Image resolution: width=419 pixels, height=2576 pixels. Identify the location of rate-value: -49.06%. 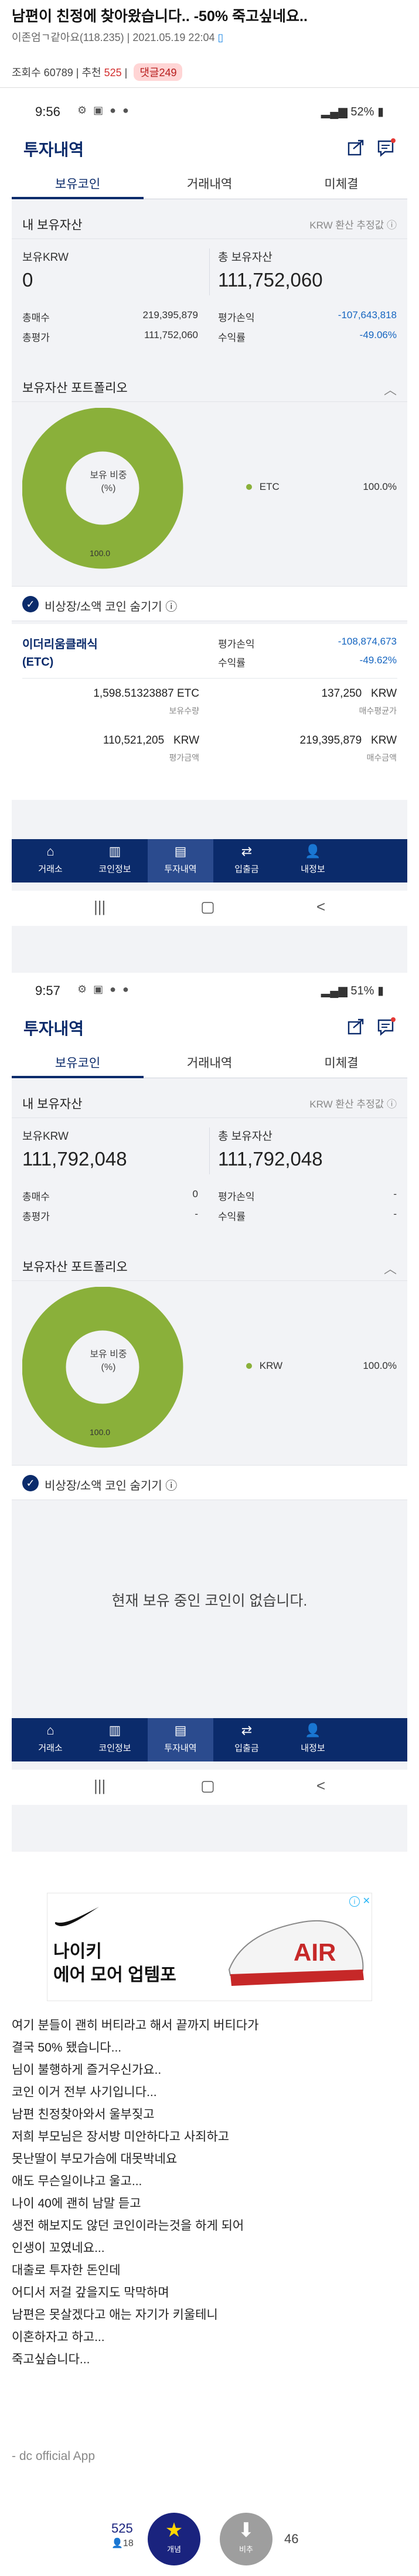
(378, 334).